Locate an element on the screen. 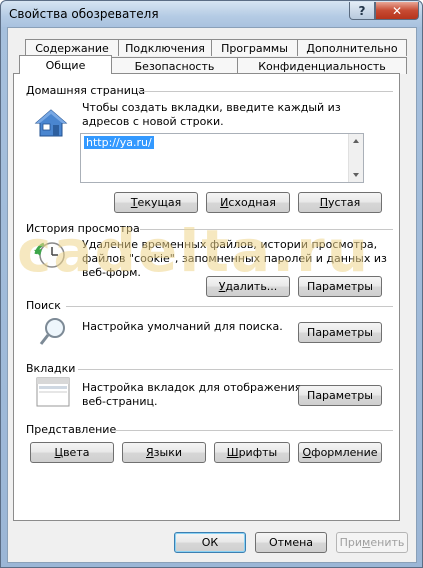 The width and height of the screenshot is (423, 568). tabs-settings-button: Параметры is located at coordinates (340, 395).